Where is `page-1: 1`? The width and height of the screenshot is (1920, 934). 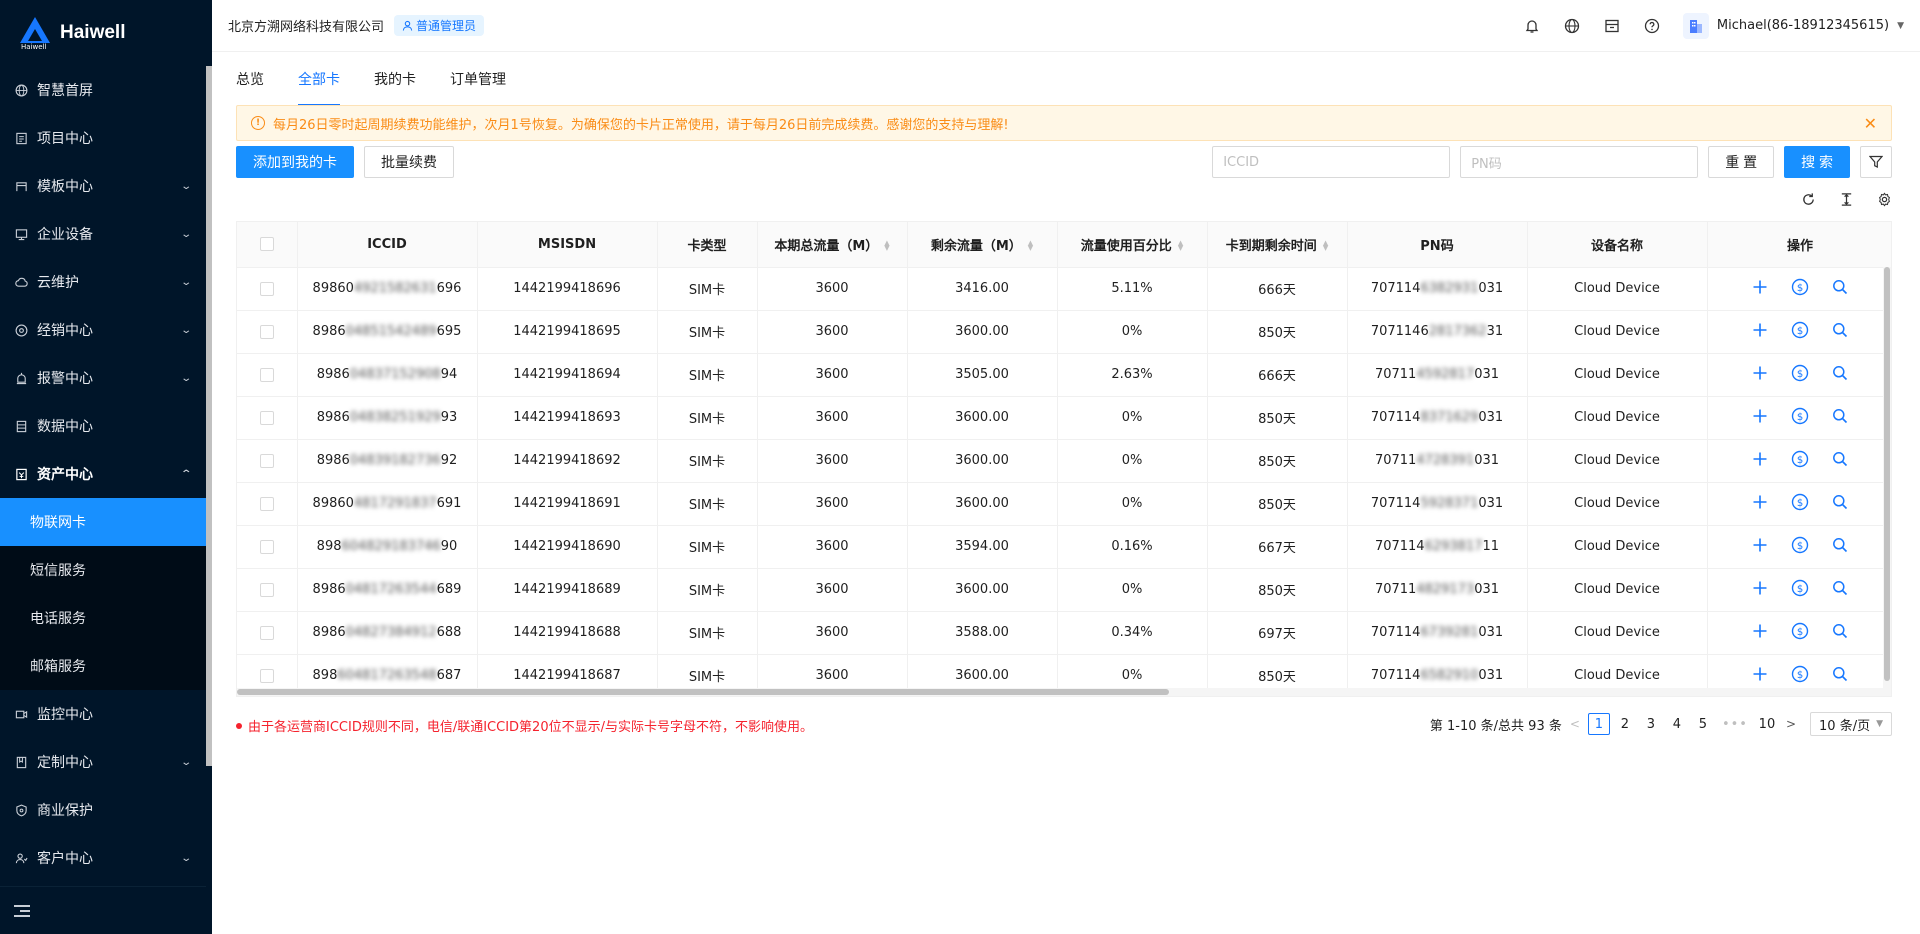
page-1: 1 is located at coordinates (1598, 724).